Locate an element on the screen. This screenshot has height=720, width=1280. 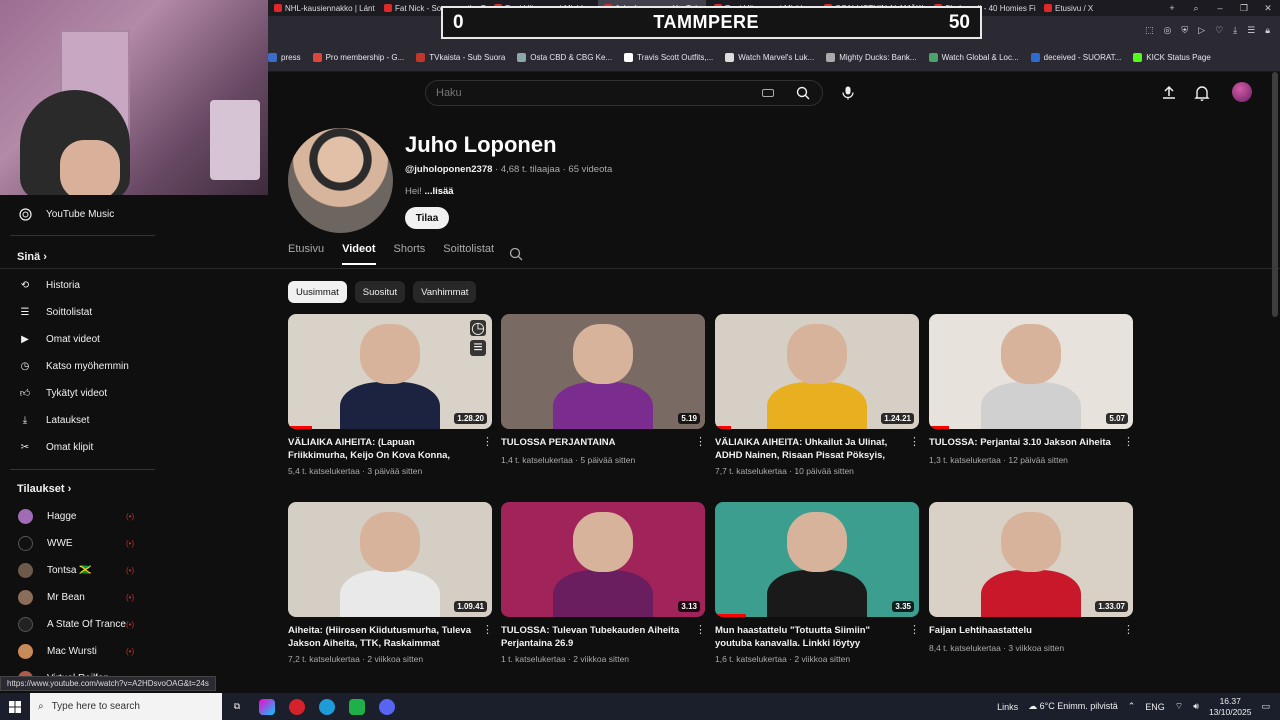
sidebar-item-clips: ✂ Omat klipit is located at coordinates (80, 447).